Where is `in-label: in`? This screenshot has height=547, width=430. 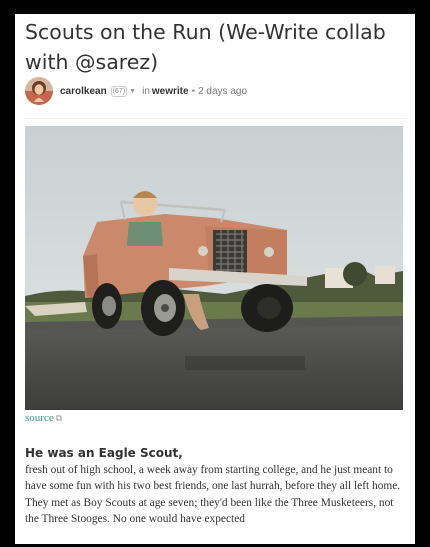
in-label: in is located at coordinates (146, 91).